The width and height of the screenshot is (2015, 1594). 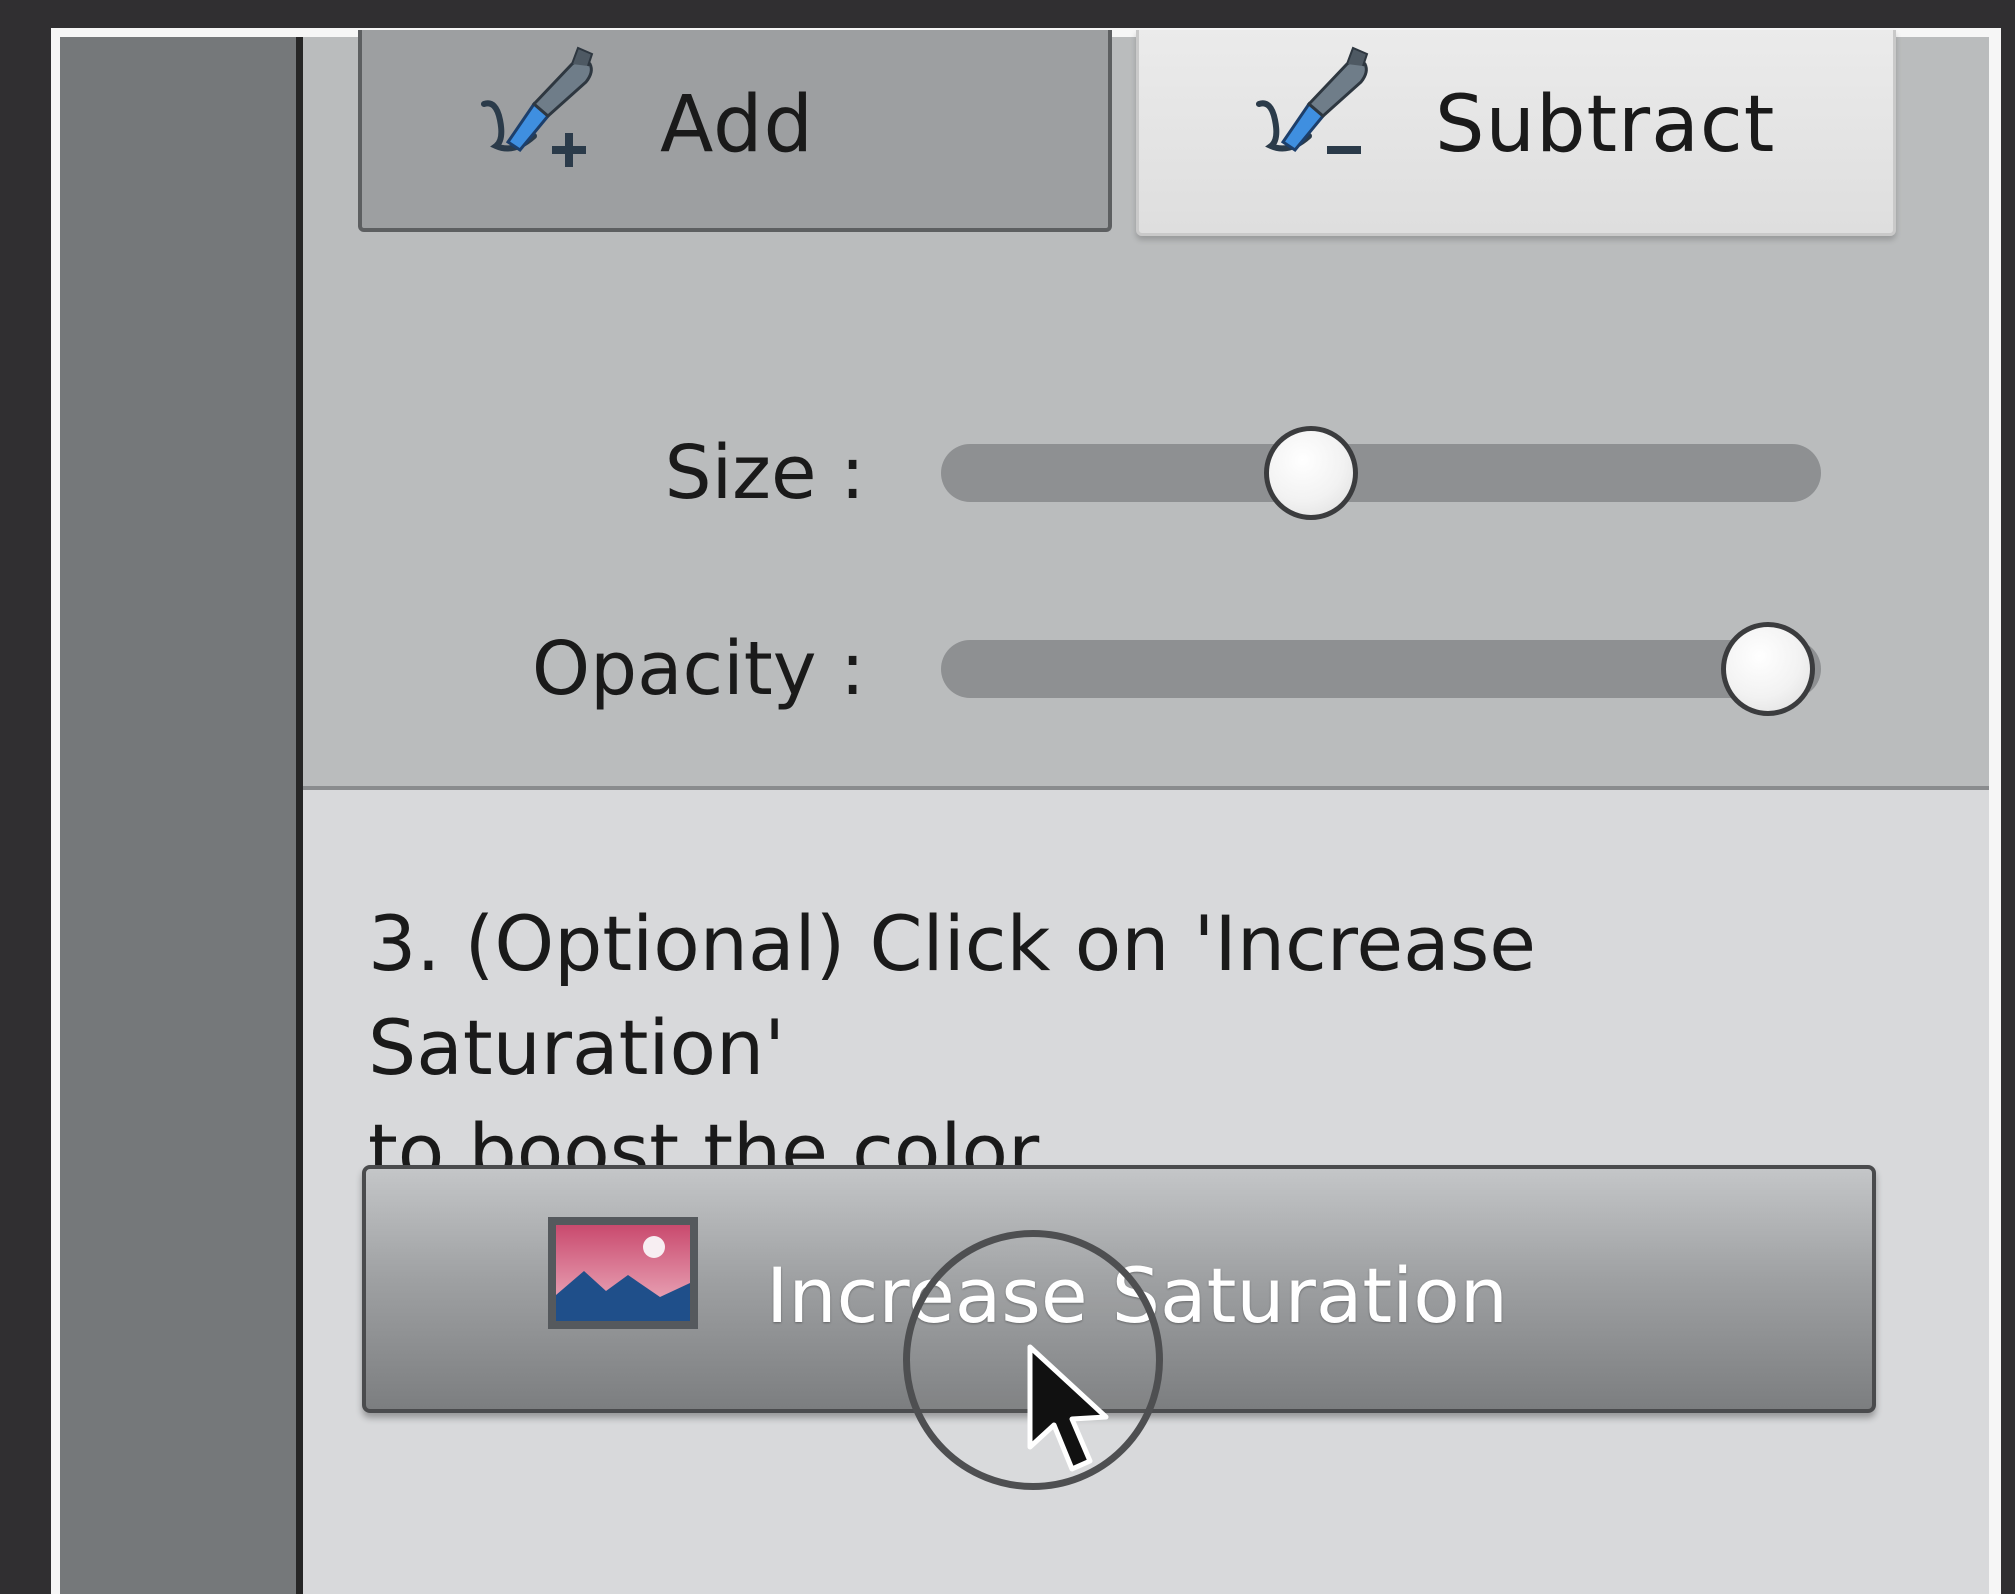 I want to click on add-button: Add, so click(x=735, y=131).